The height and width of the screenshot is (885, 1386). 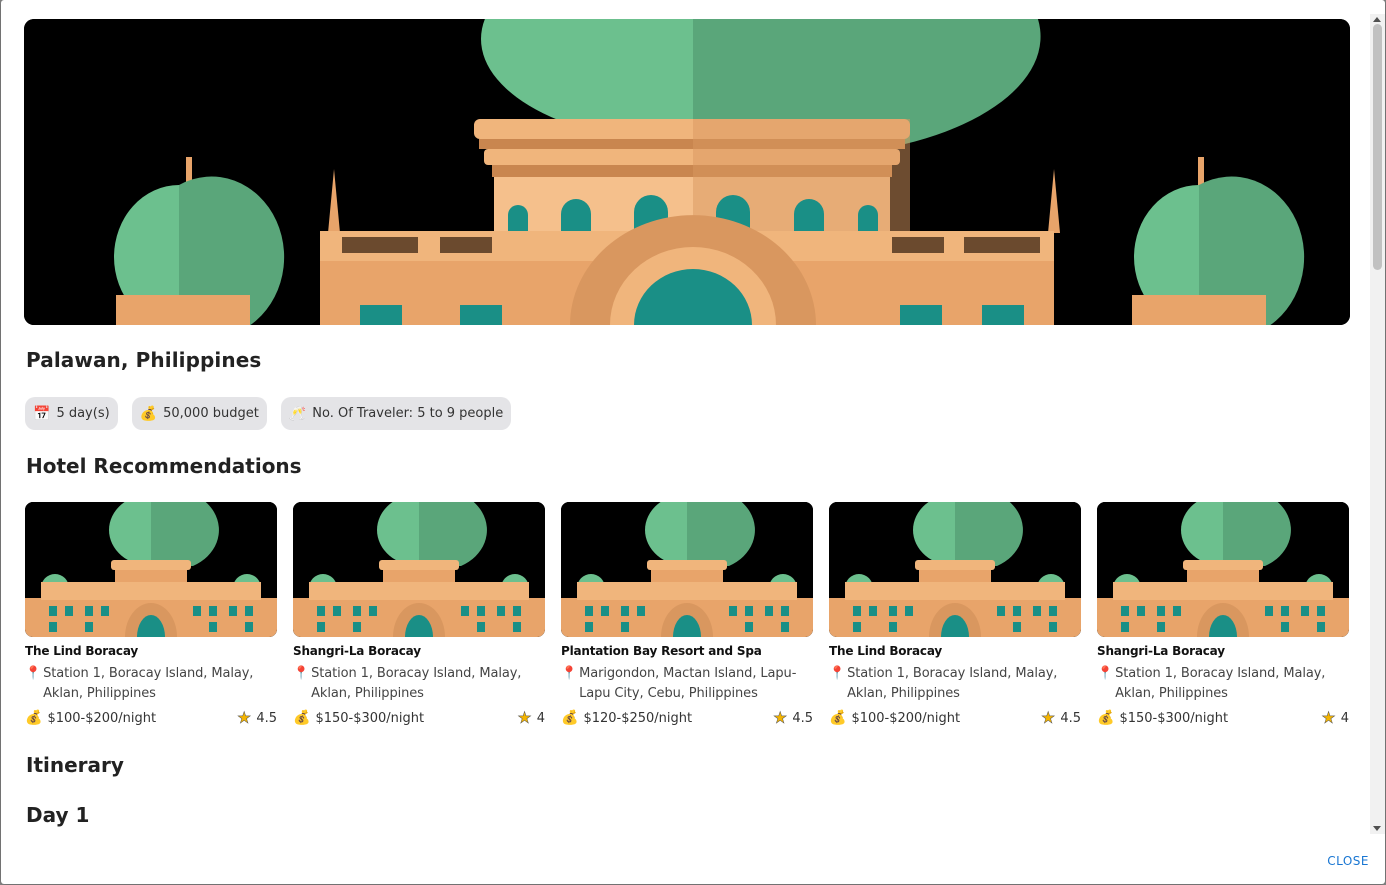 I want to click on itinerary-heading: Itinerary, so click(x=75, y=765).